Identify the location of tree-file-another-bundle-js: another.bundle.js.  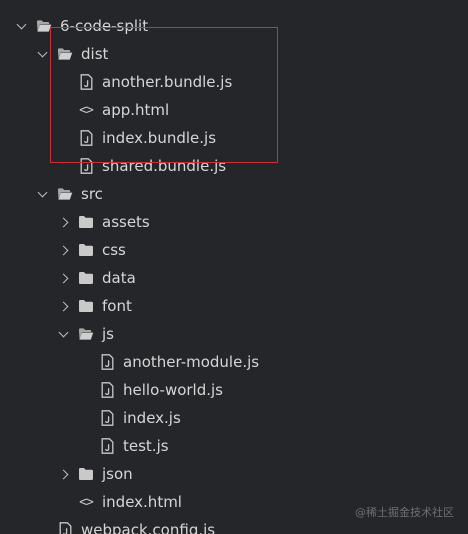
(234, 82).